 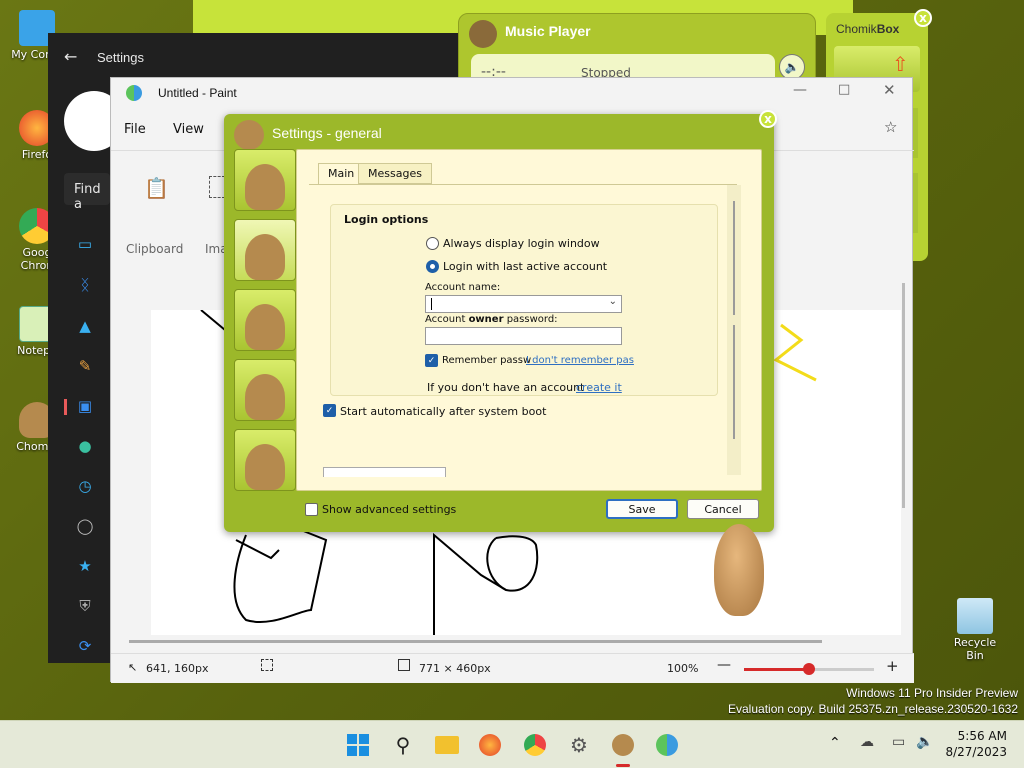 What do you see at coordinates (903, 395) in the screenshot?
I see `vertical-scrollbar` at bounding box center [903, 395].